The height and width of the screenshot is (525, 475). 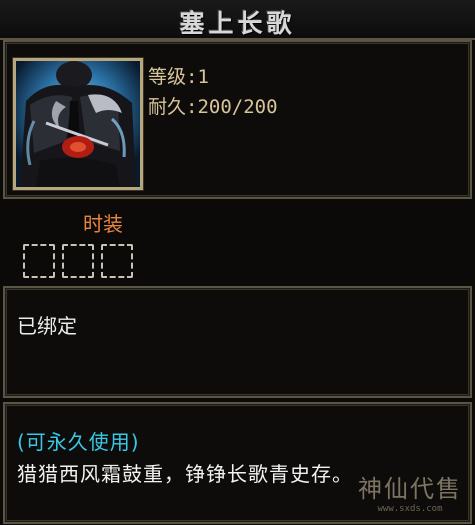 I want to click on item-icon, so click(x=78, y=124).